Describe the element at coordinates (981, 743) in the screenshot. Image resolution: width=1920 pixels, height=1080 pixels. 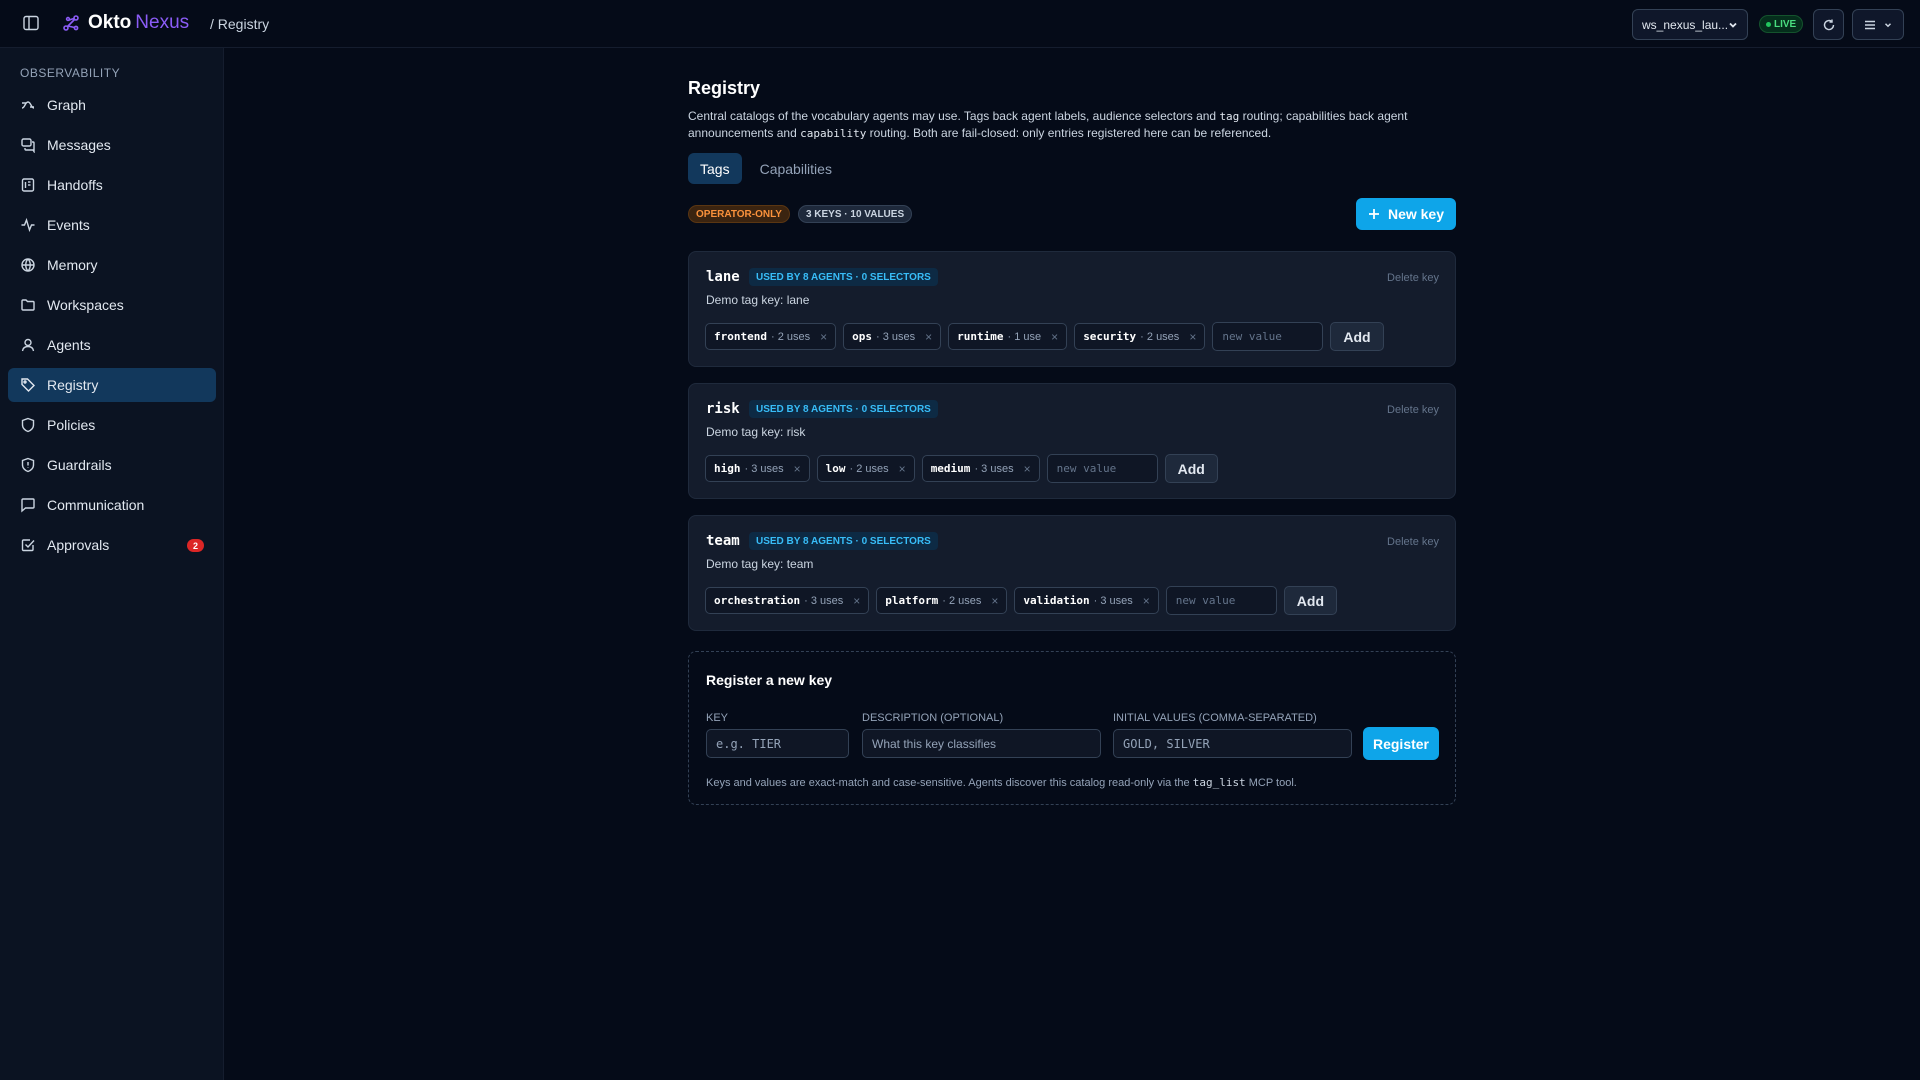
I see `description-input` at that location.